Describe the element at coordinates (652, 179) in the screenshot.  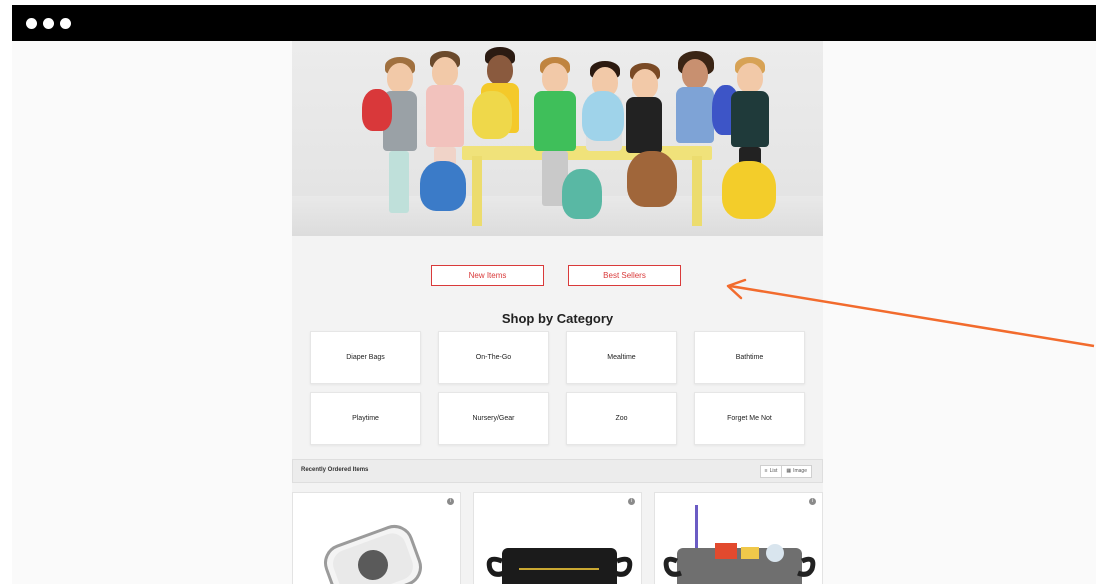
I see `monkey-backpack` at that location.